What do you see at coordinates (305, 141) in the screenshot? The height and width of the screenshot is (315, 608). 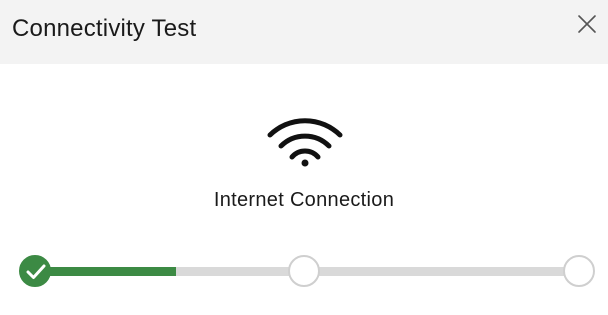 I see `wifi-icon` at bounding box center [305, 141].